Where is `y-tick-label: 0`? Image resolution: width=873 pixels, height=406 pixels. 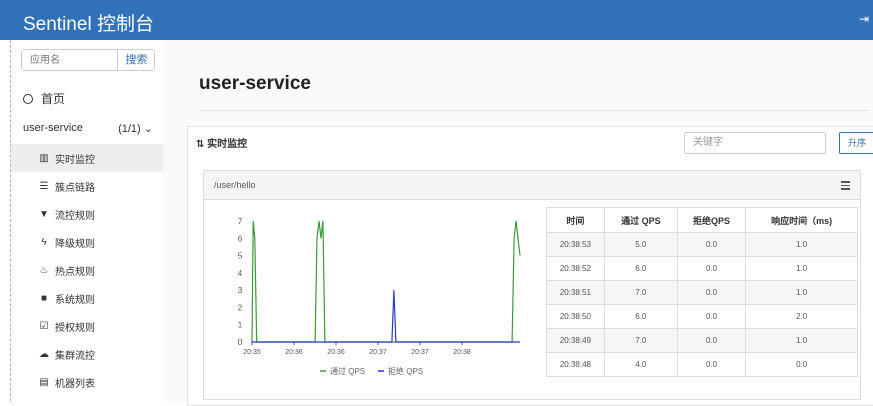
y-tick-label: 0 is located at coordinates (240, 342).